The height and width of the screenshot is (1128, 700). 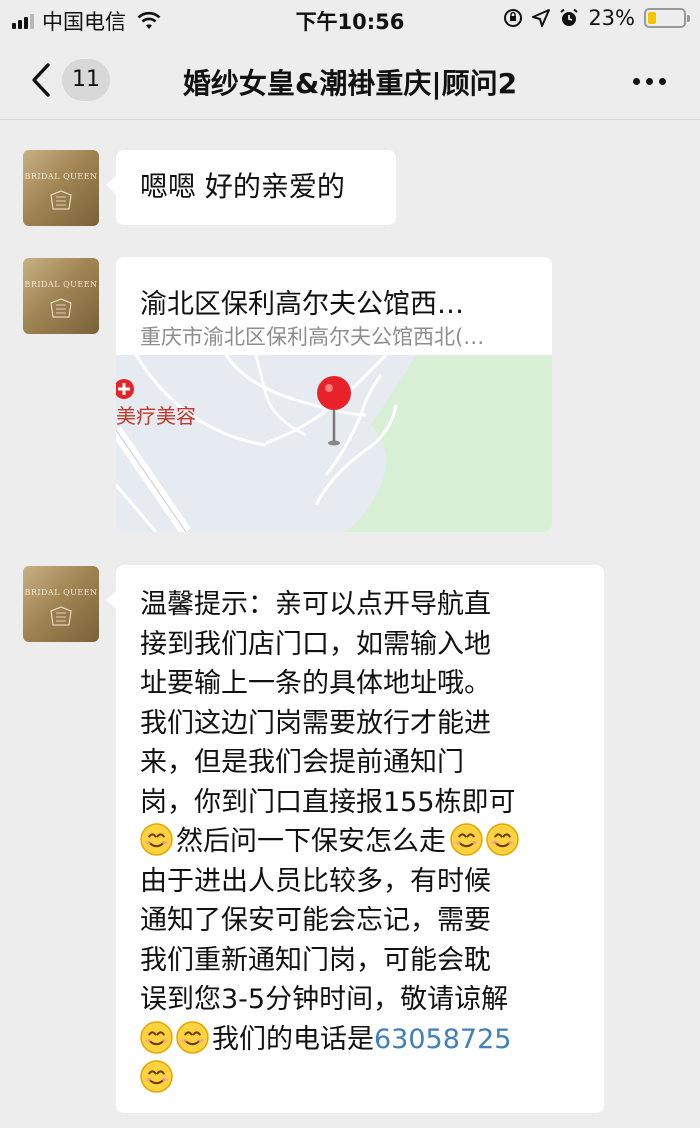 I want to click on back-arrow-icon, so click(x=43, y=80).